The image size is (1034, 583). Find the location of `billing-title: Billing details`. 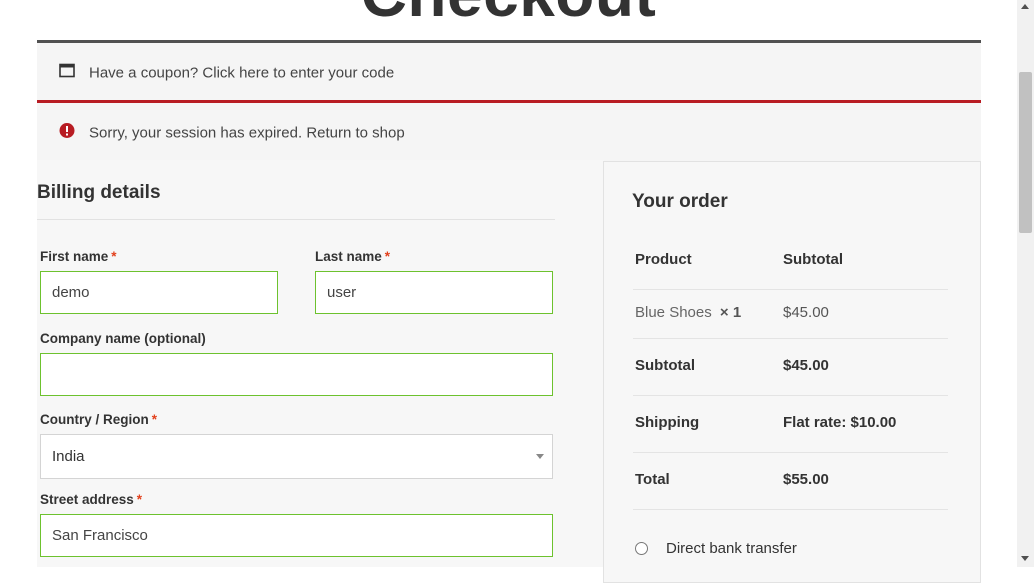

billing-title: Billing details is located at coordinates (99, 192).